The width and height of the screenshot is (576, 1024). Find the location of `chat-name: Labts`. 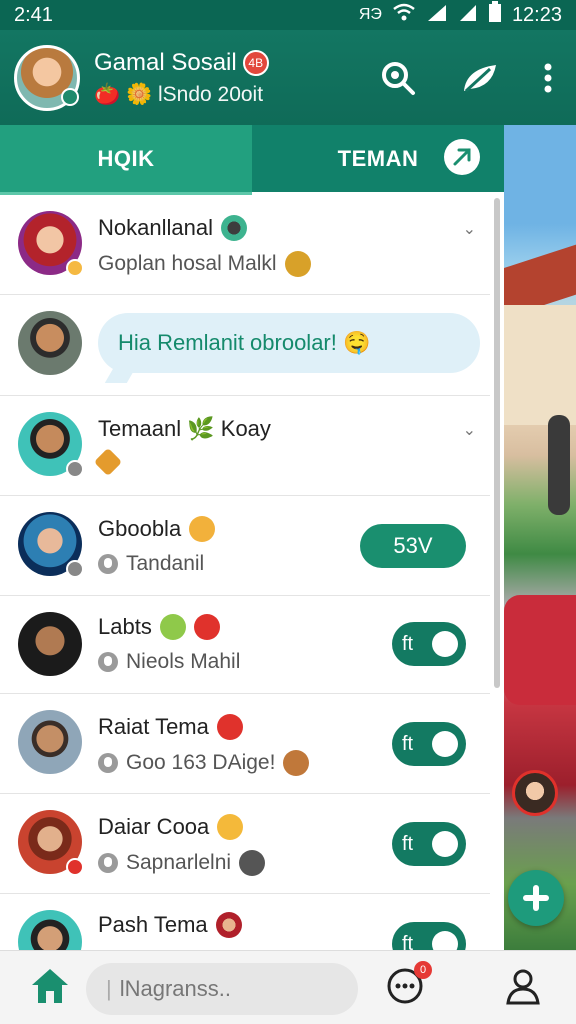

chat-name: Labts is located at coordinates (125, 626).